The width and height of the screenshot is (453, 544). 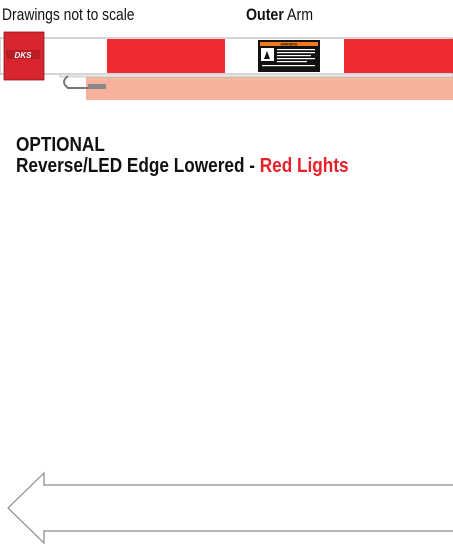 I want to click on left-arrow-icon, so click(x=230, y=507).